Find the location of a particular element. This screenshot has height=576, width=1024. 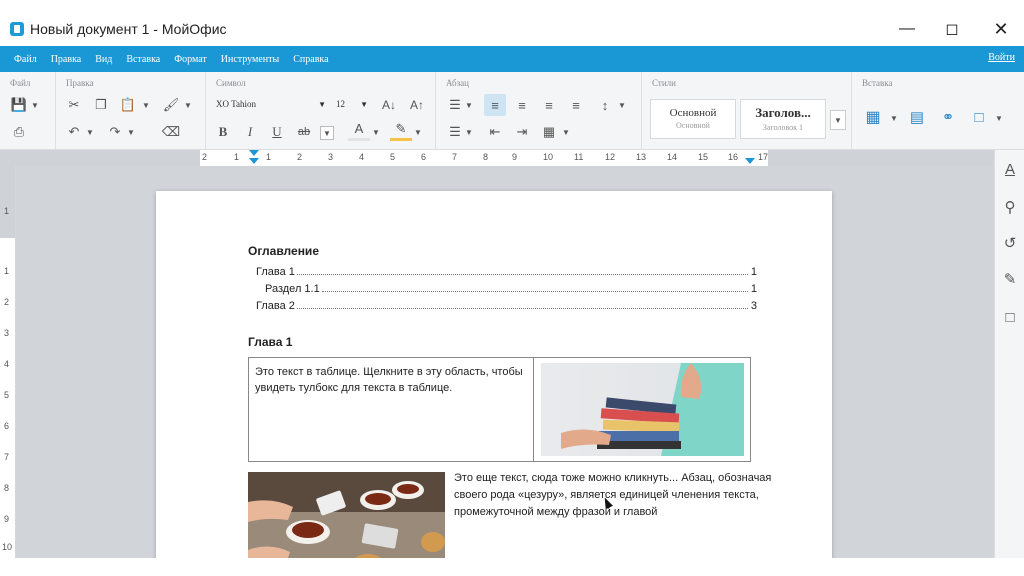

italic-button: I is located at coordinates (250, 132).